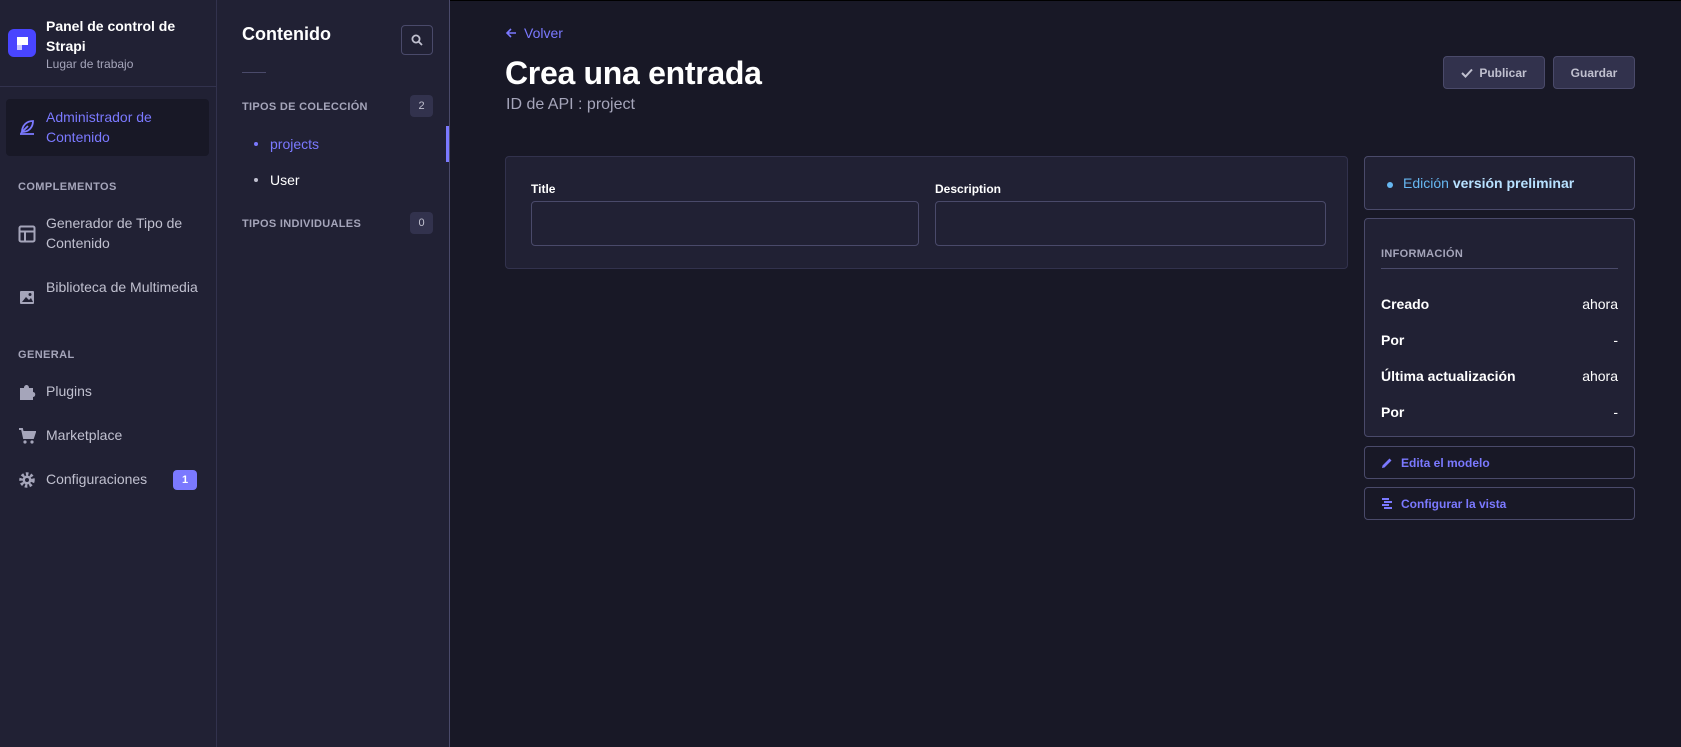  What do you see at coordinates (1454, 504) in the screenshot?
I see `configure-view-label: Configurar la vista` at bounding box center [1454, 504].